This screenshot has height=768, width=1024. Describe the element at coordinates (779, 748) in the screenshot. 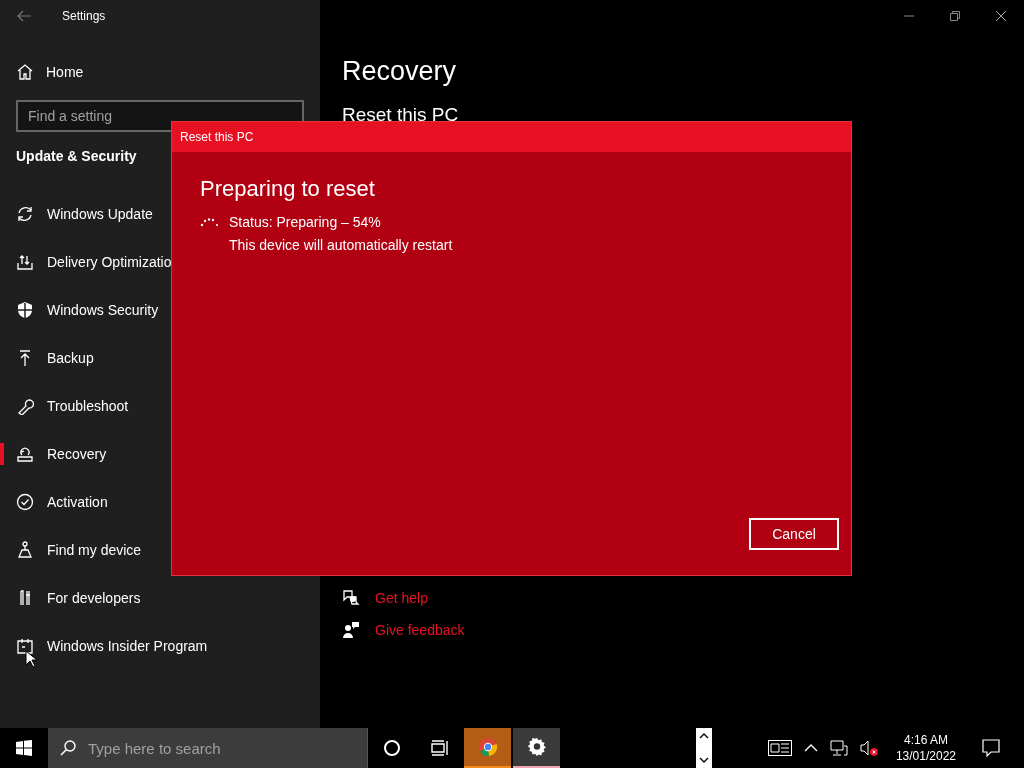

I see `news-icon` at that location.